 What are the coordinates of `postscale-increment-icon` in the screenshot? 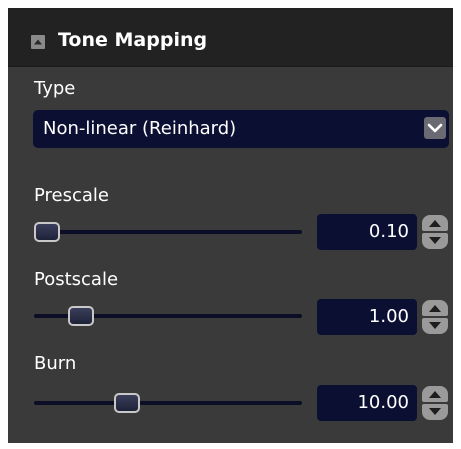 It's located at (435, 308).